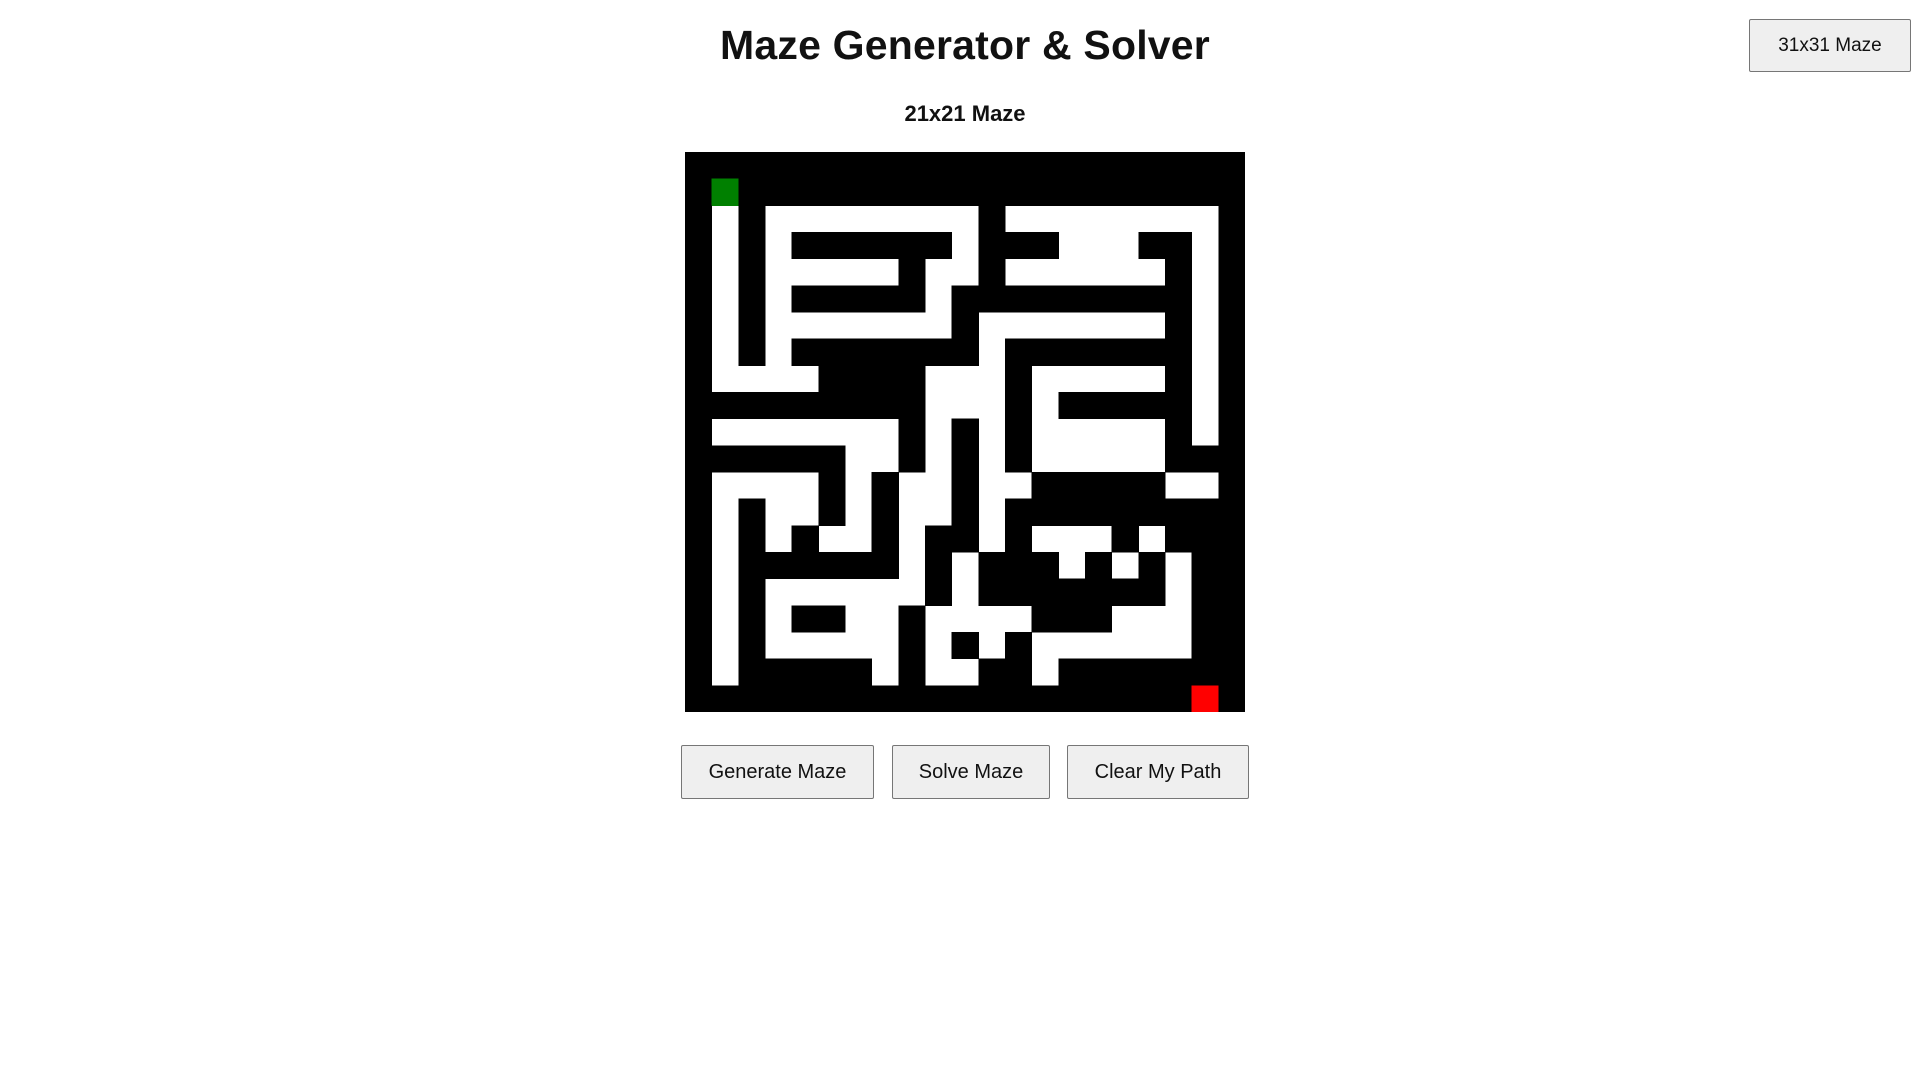  What do you see at coordinates (1158, 772) in the screenshot?
I see `clear-path-button: Clear My Path` at bounding box center [1158, 772].